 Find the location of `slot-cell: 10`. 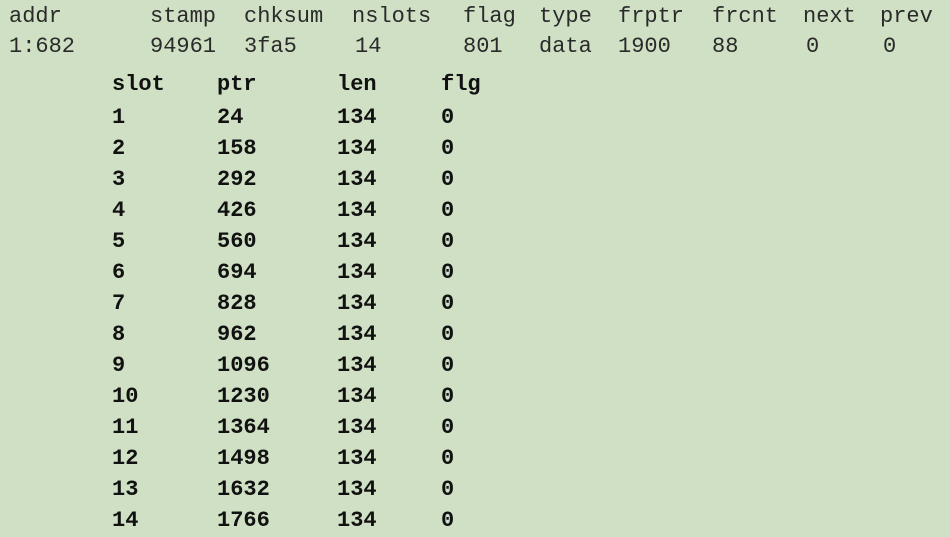

slot-cell: 10 is located at coordinates (125, 396).